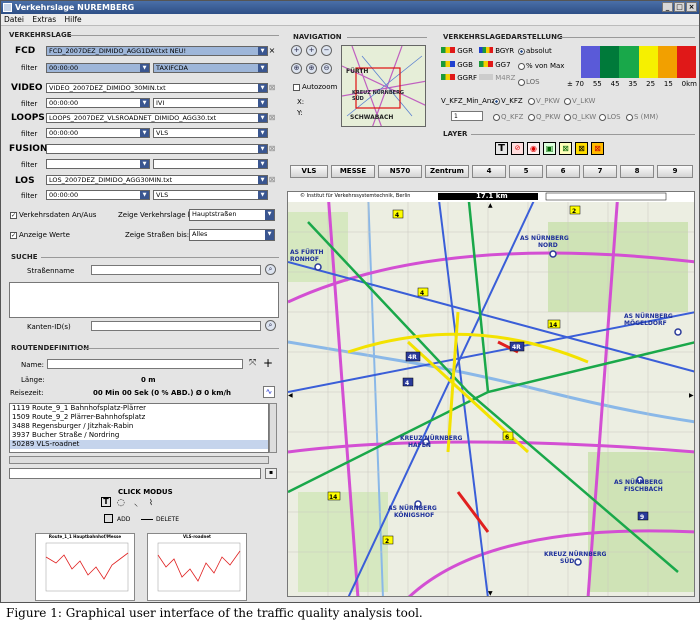  What do you see at coordinates (157, 180) in the screenshot?
I see `los-source-select: LOS_2007DEZ_DIMIDO_AGG30MIN.txt ▼` at bounding box center [157, 180].